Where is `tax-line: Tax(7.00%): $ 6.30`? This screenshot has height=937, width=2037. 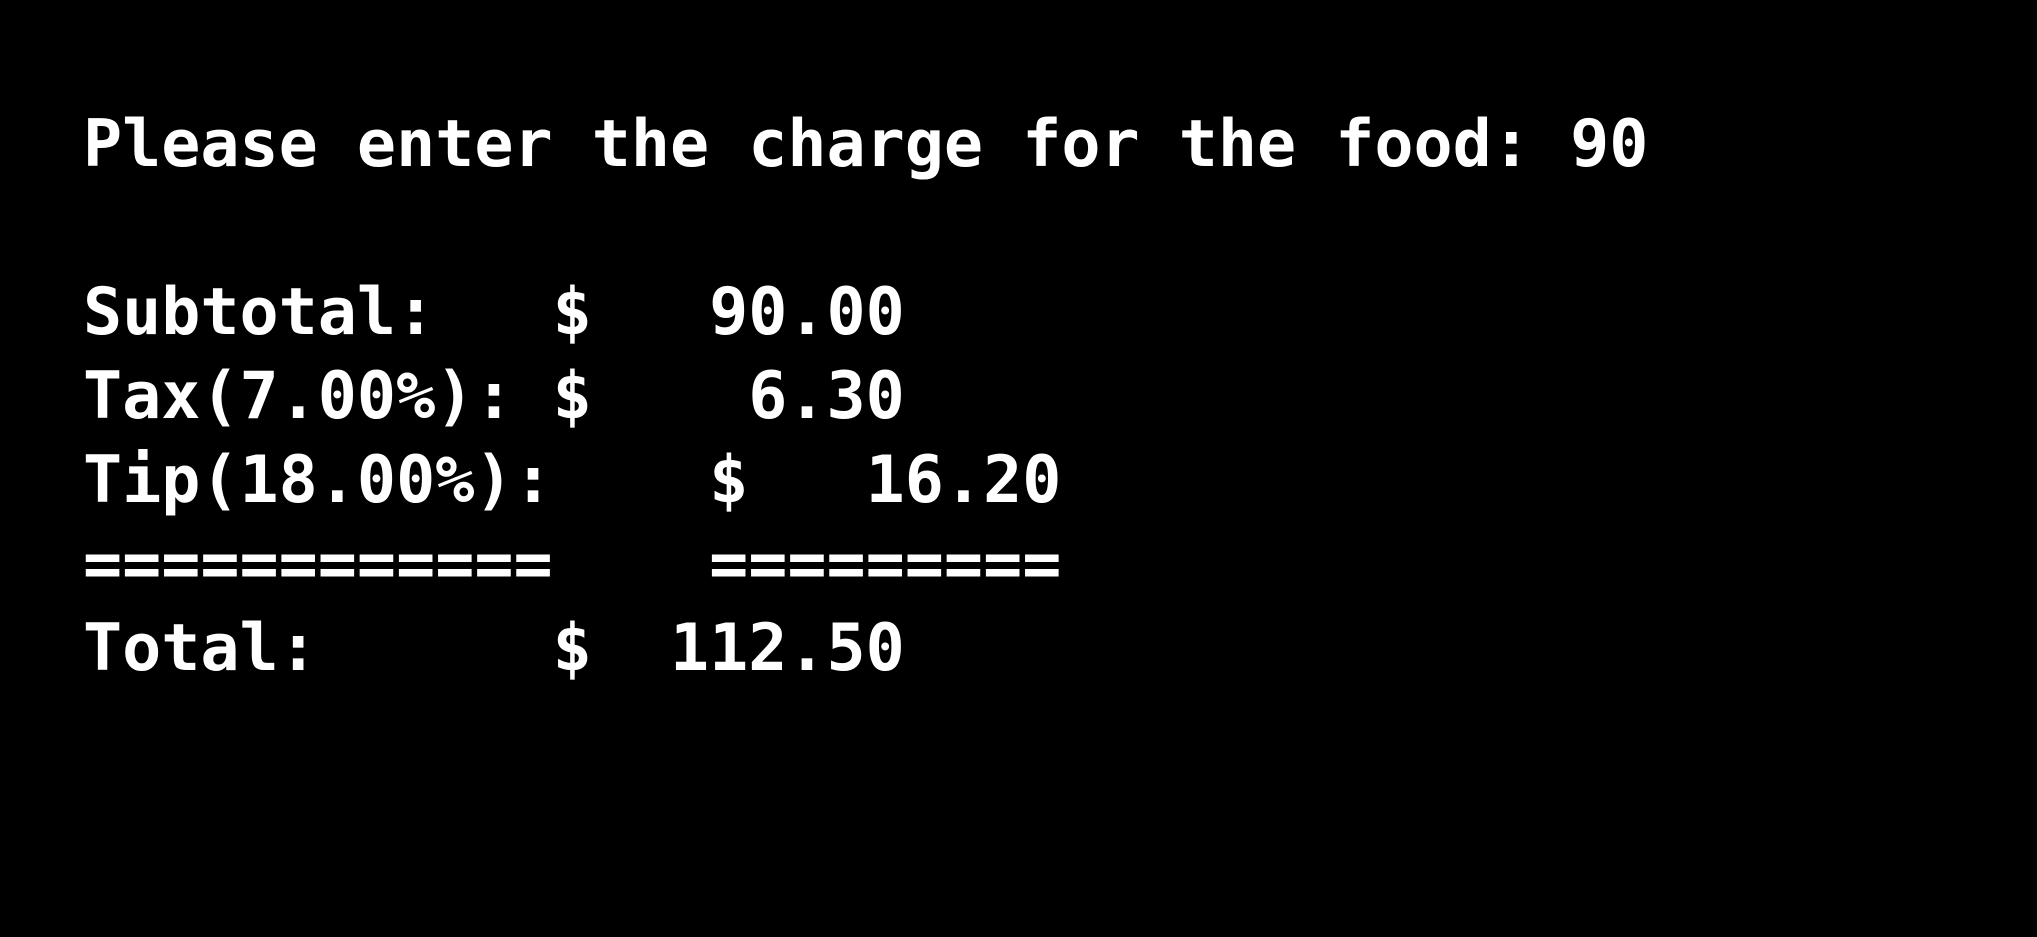 tax-line: Tax(7.00%): $ 6.30 is located at coordinates (494, 396).